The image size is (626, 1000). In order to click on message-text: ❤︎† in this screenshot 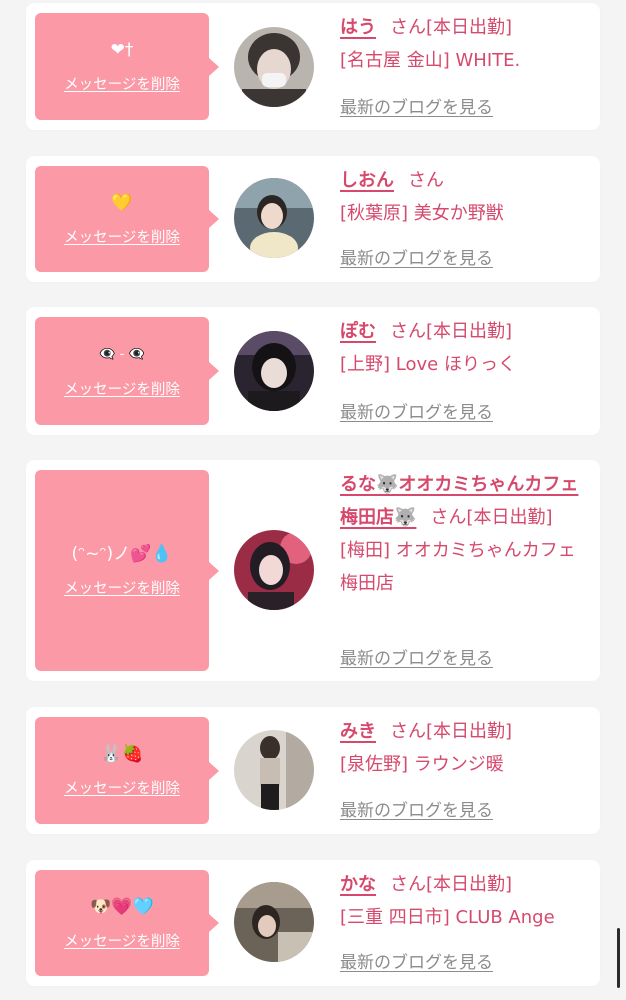, I will do `click(122, 50)`.